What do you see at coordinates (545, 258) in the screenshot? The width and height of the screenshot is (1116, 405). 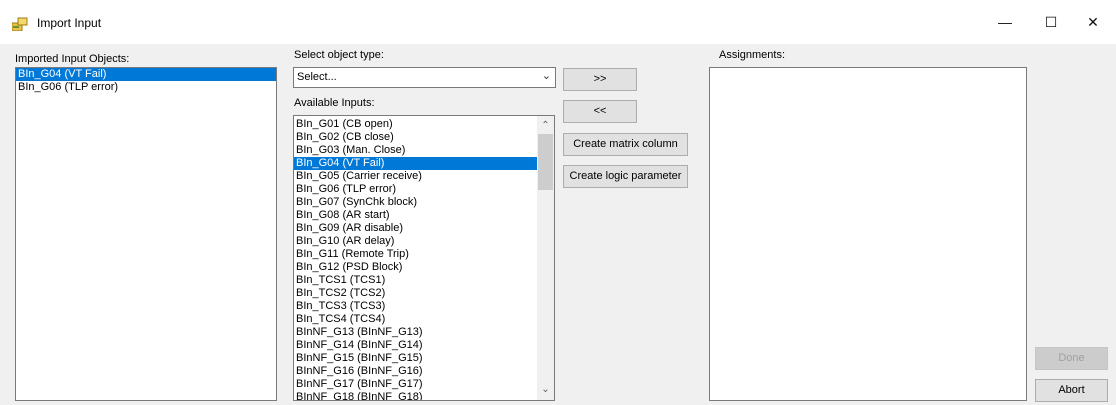 I see `available-scrollbar: ⌃ ⌄` at bounding box center [545, 258].